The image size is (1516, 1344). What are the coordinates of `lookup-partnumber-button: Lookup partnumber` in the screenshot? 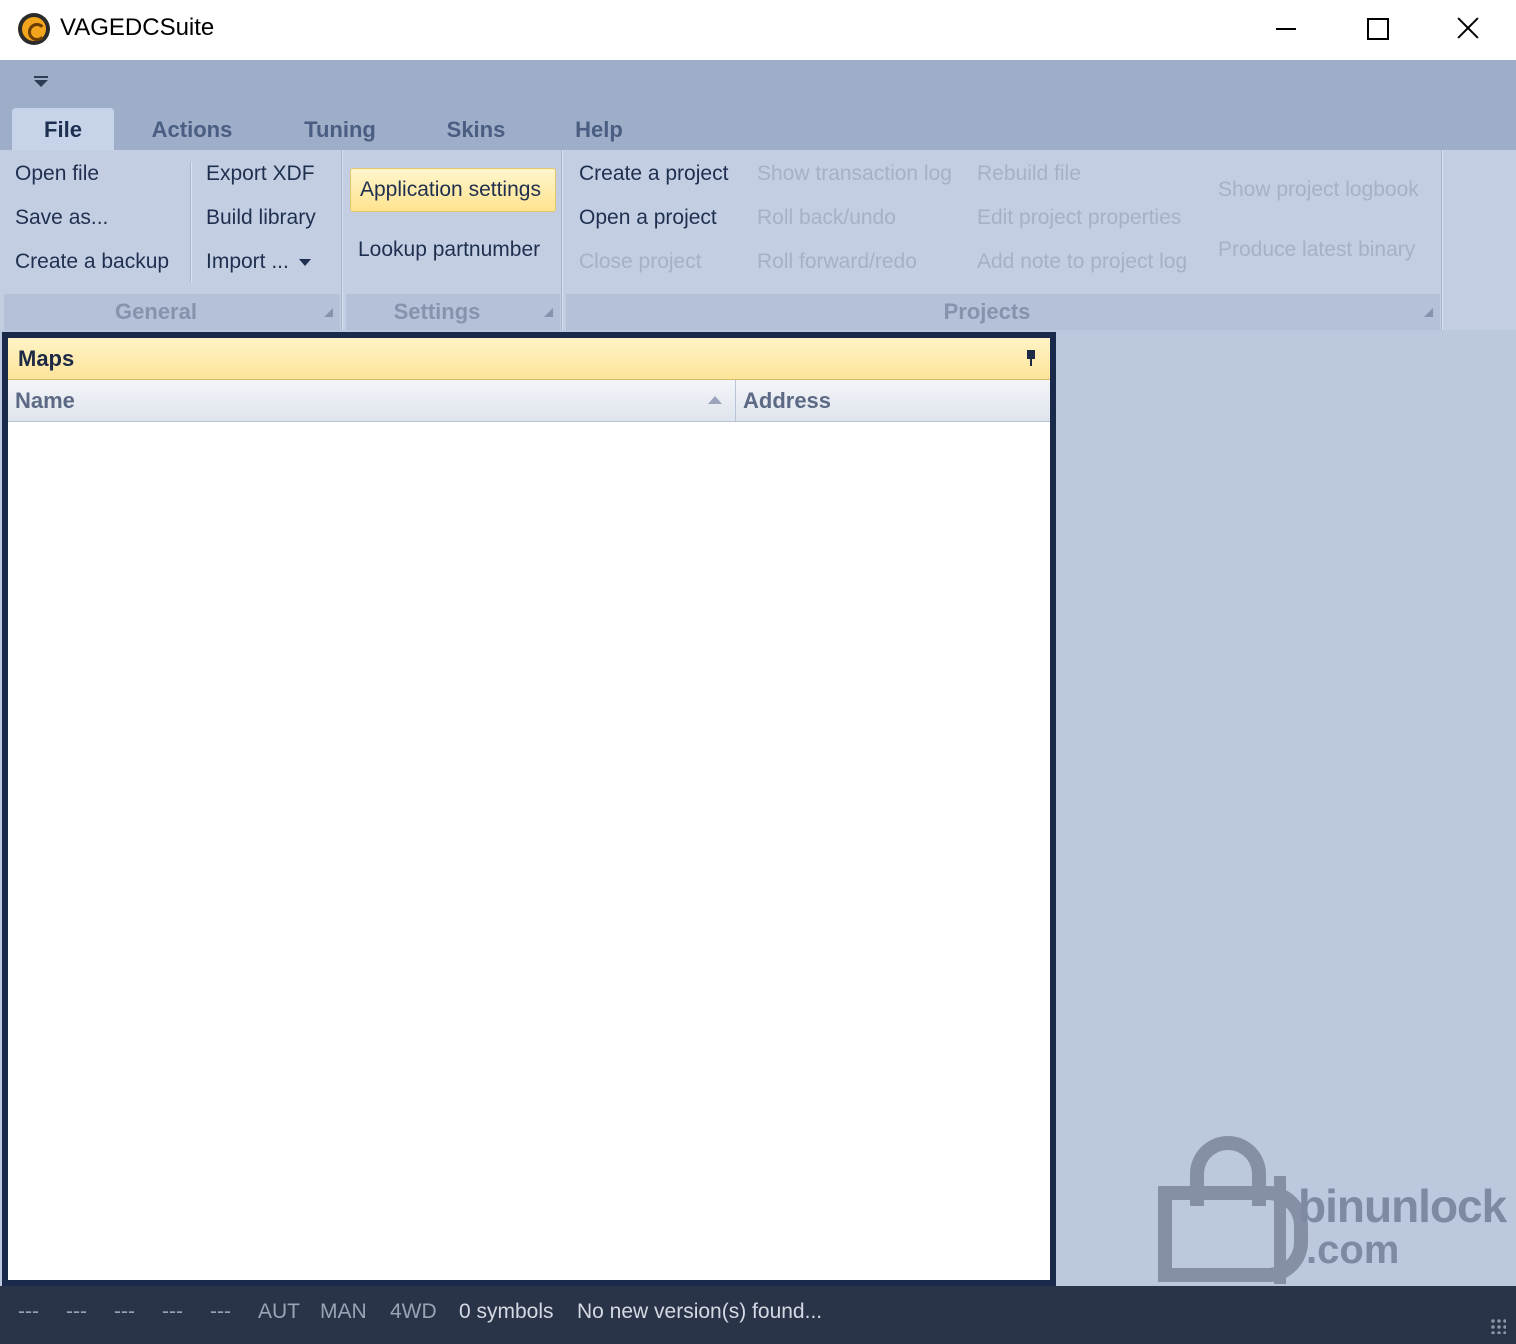 It's located at (449, 250).